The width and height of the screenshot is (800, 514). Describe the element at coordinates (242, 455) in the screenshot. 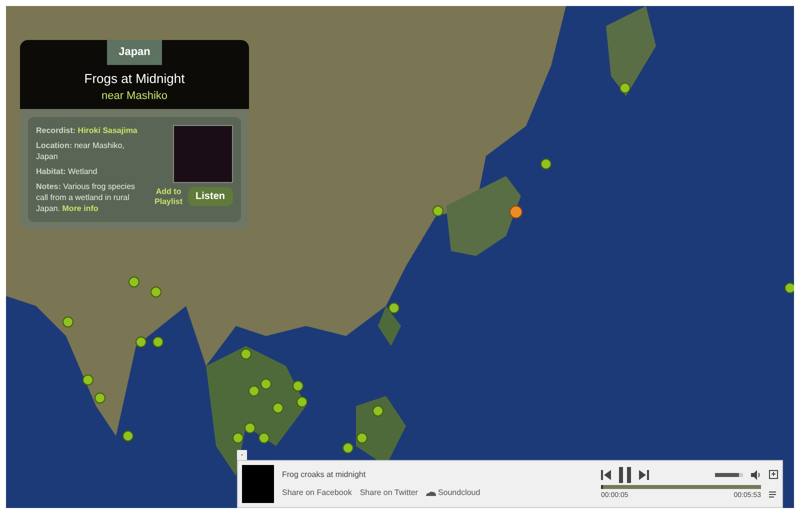

I see `collapse-button: -` at that location.